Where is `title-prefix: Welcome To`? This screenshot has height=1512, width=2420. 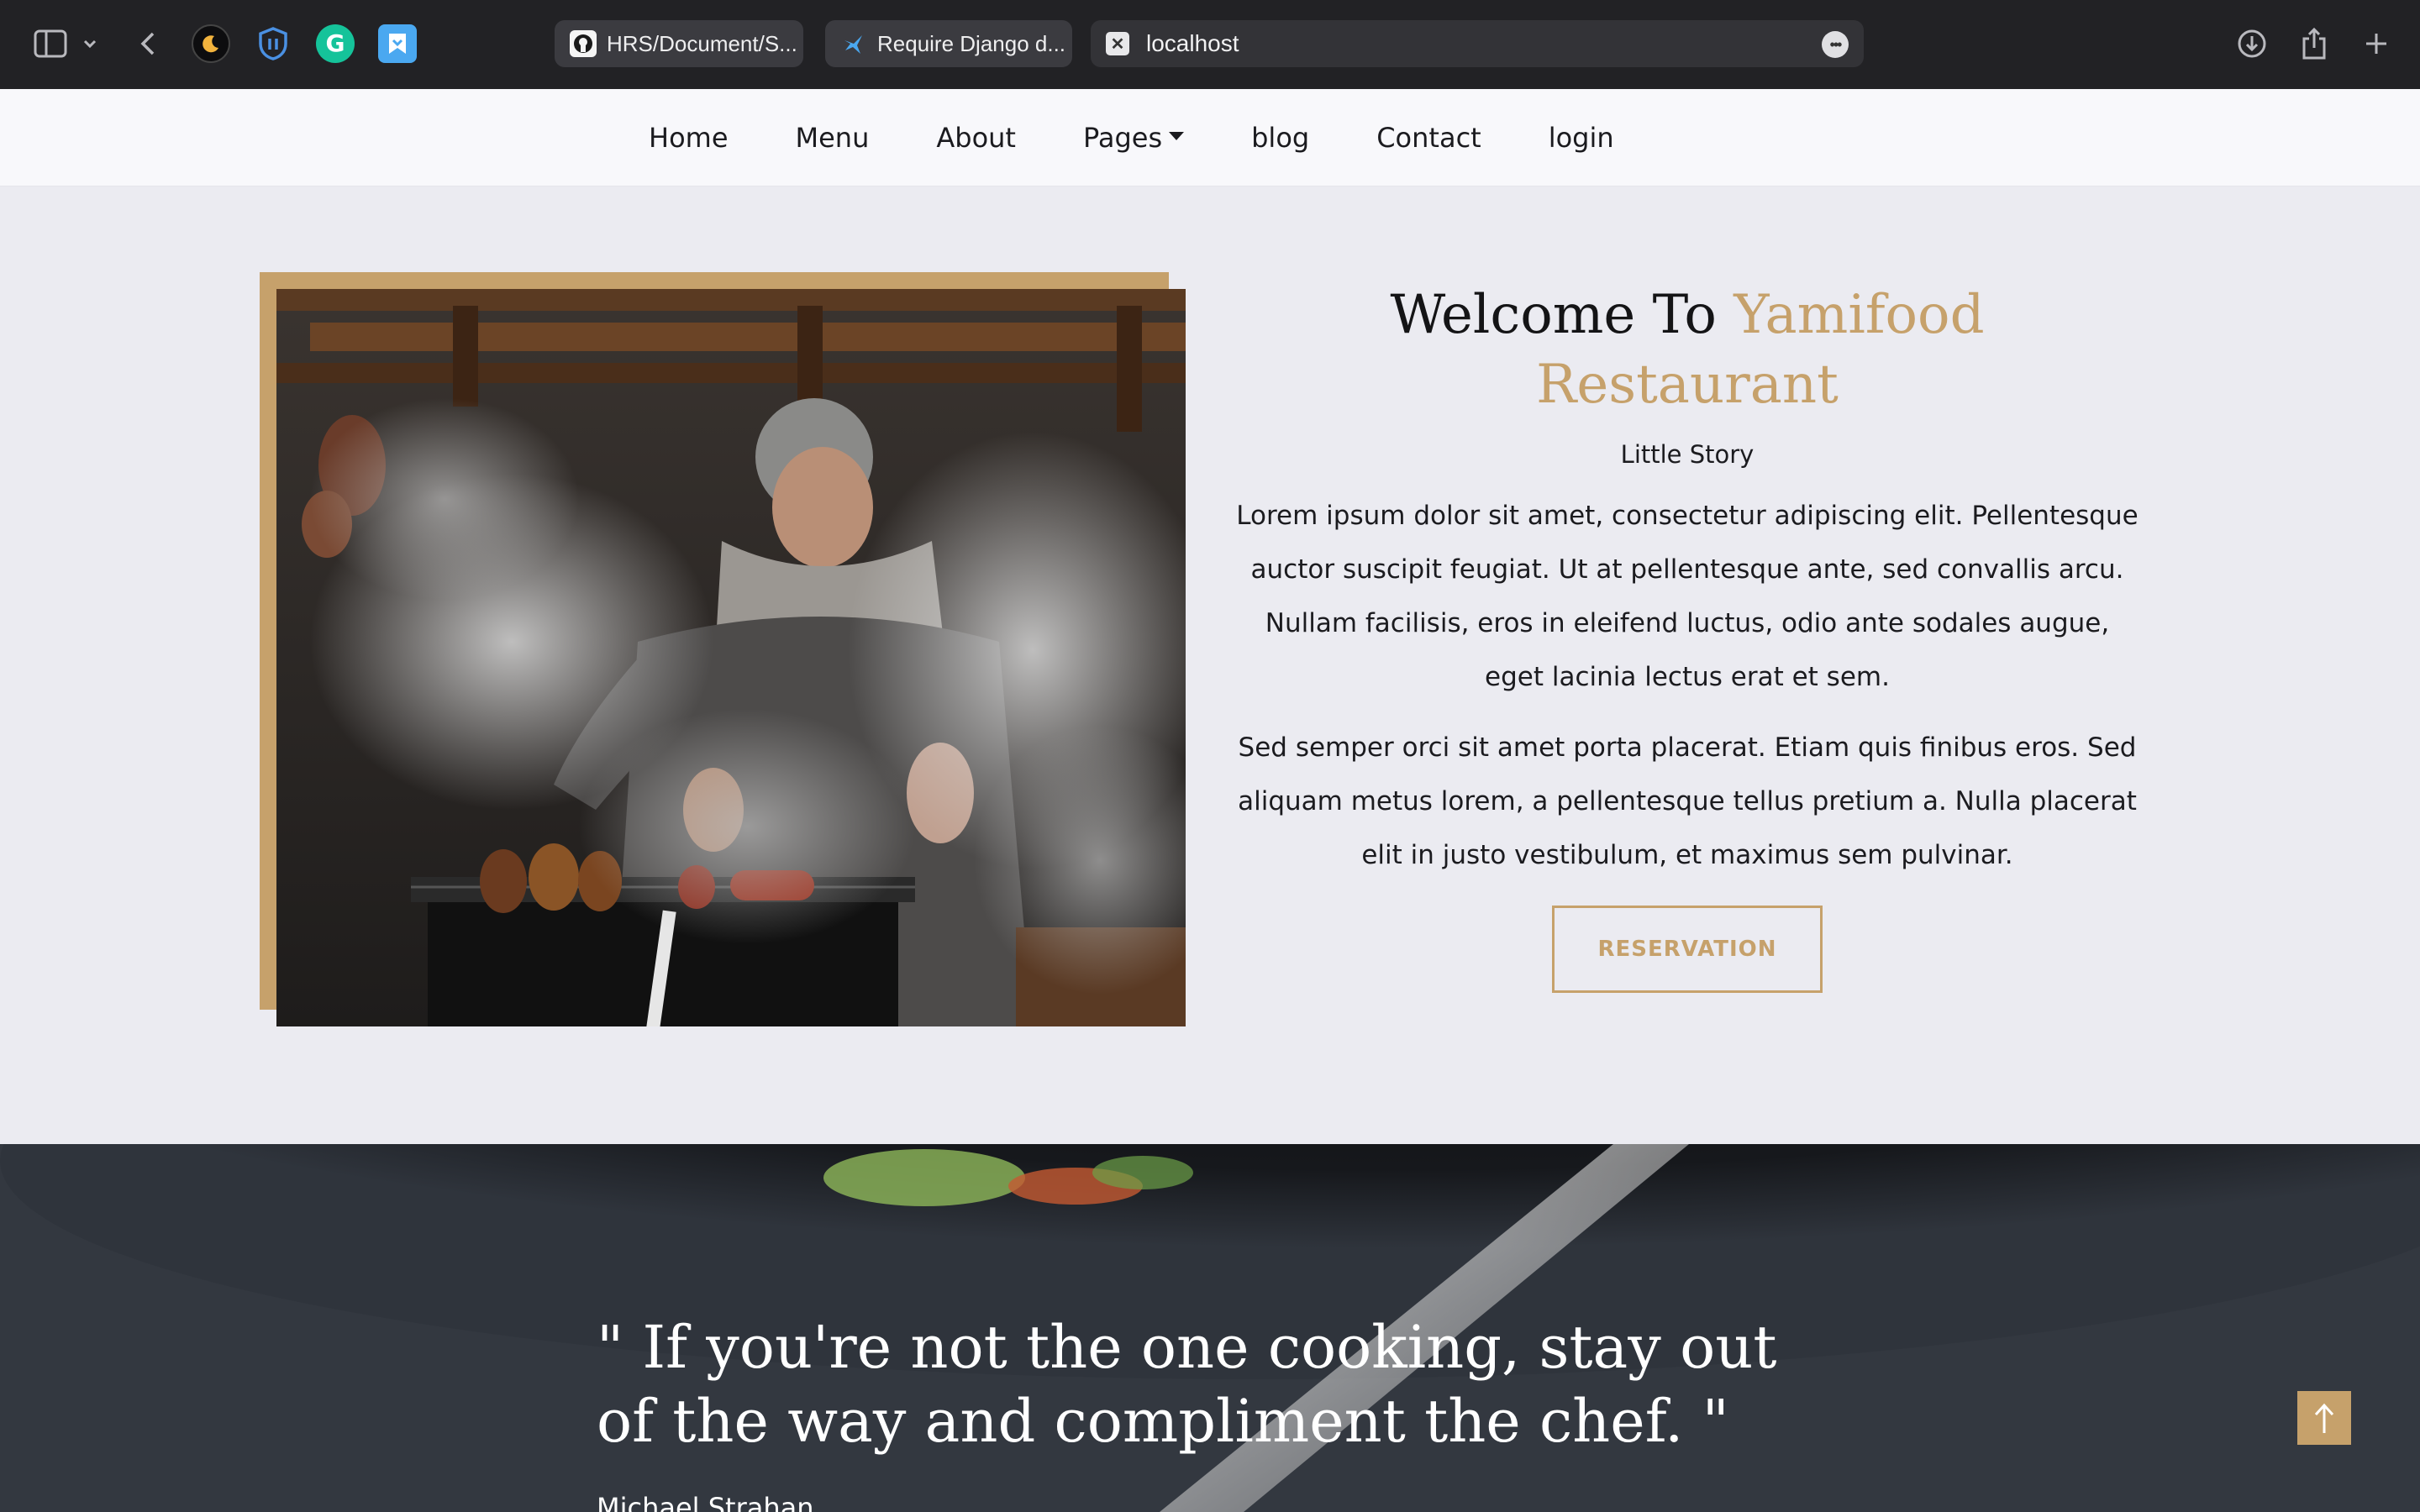
title-prefix: Welcome To is located at coordinates (1554, 315).